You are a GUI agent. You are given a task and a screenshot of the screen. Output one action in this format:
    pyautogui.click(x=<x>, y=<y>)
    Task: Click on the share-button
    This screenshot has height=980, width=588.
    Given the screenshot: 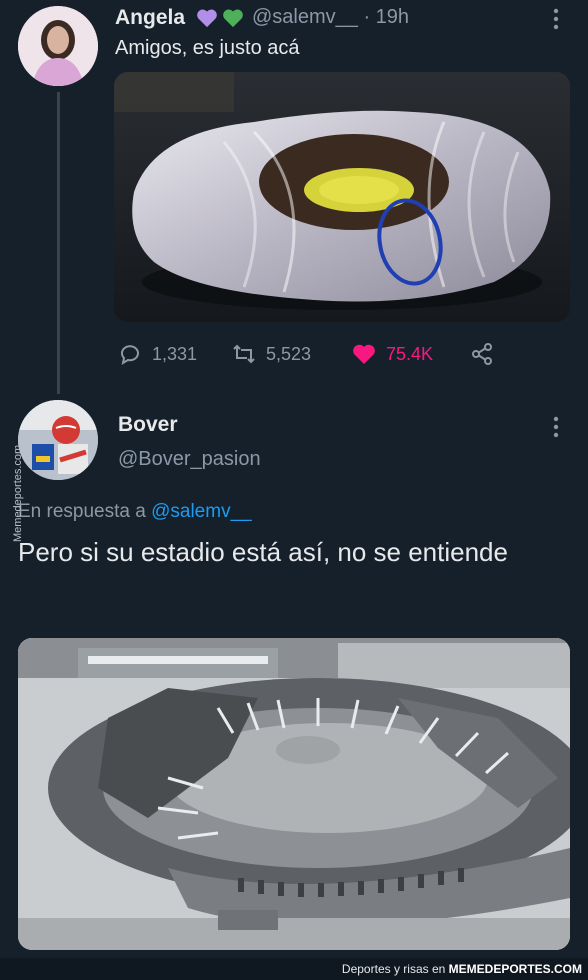 What is the action you would take?
    pyautogui.click(x=482, y=354)
    